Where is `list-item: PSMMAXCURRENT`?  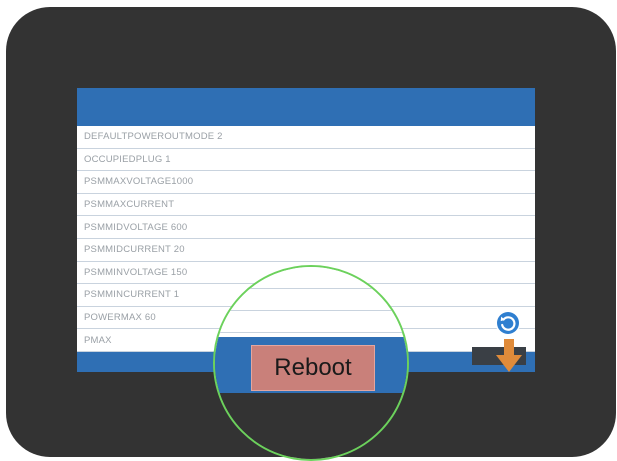 list-item: PSMMAXCURRENT is located at coordinates (306, 205).